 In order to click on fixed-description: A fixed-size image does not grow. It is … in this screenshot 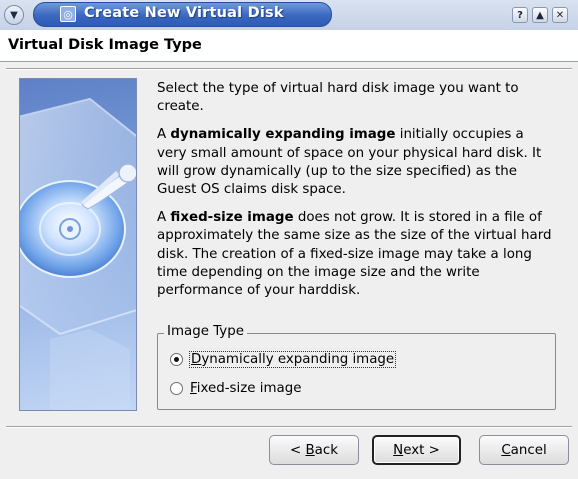, I will do `click(357, 254)`.